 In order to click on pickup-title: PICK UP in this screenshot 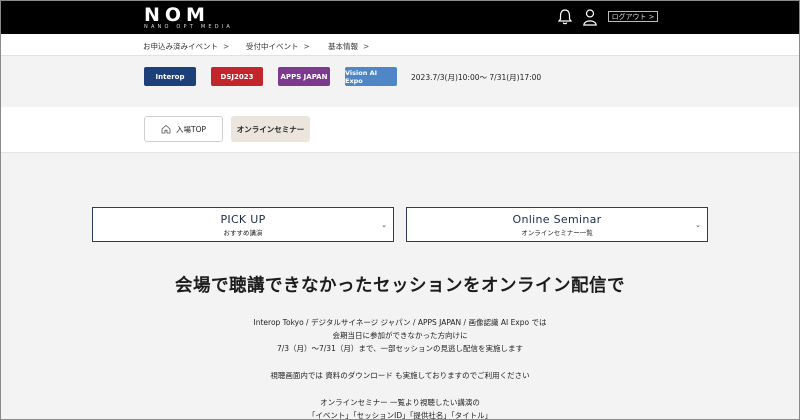, I will do `click(243, 219)`.